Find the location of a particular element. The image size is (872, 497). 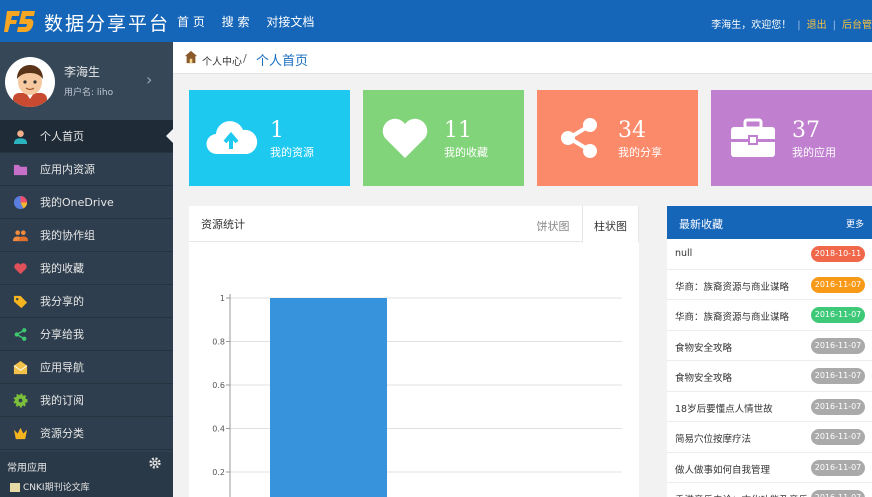

sidebar-item-label: 应用内资源 is located at coordinates (67, 169).